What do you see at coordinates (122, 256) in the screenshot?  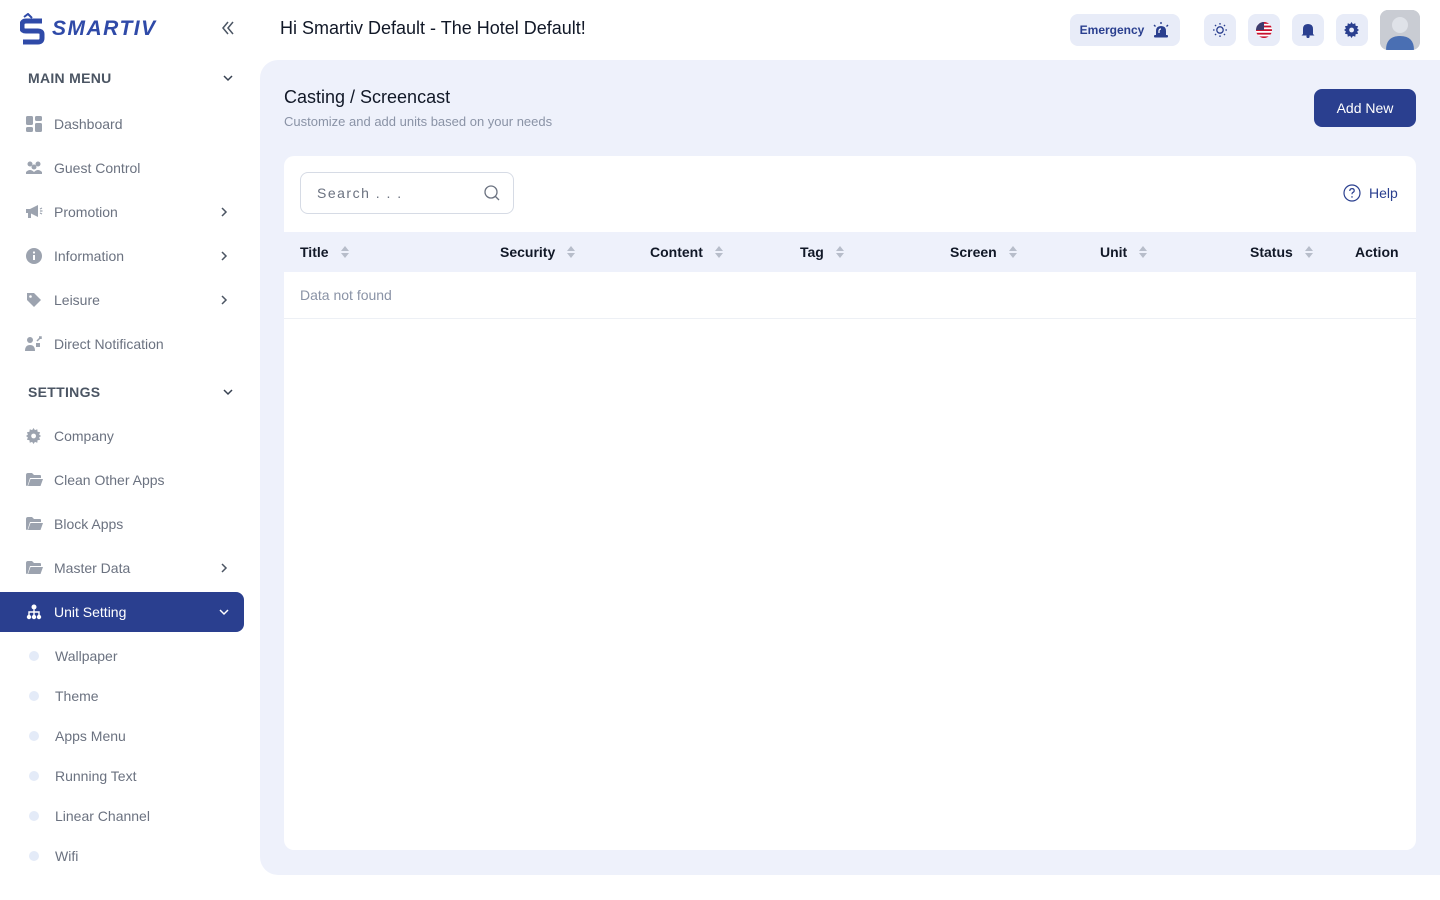 I see `sidebar-item-information: Information` at bounding box center [122, 256].